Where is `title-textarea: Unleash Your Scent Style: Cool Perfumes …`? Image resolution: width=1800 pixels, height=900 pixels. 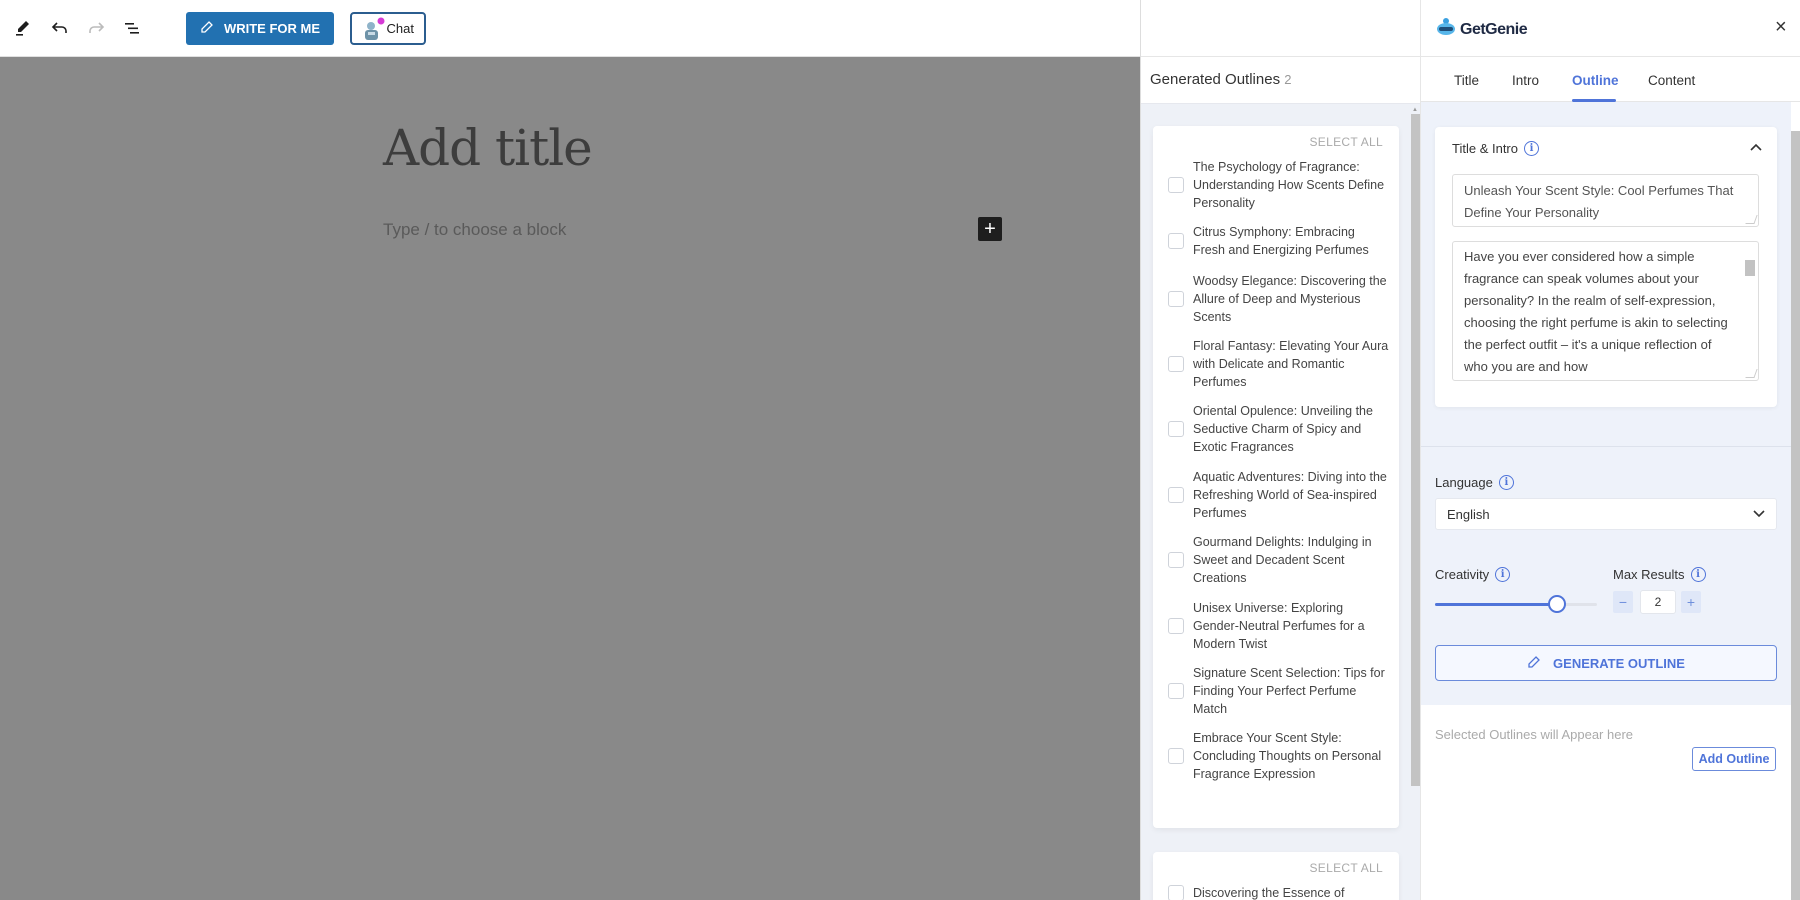 title-textarea: Unleash Your Scent Style: Cool Perfumes … is located at coordinates (1605, 200).